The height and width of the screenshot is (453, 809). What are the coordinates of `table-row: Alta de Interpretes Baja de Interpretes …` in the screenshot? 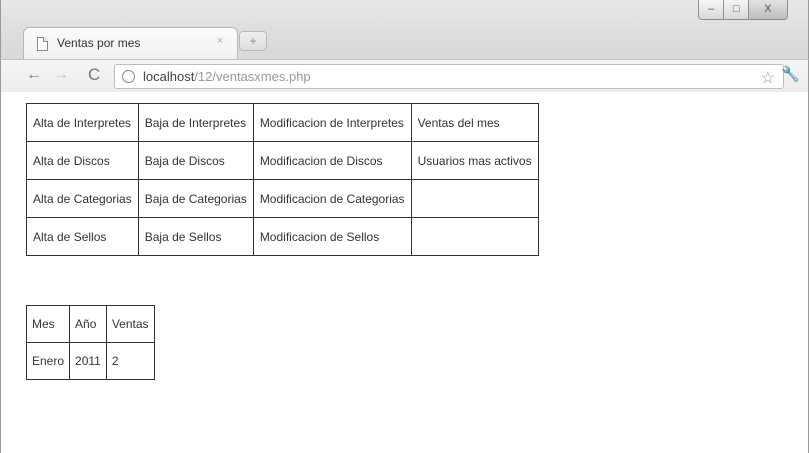 It's located at (282, 122).